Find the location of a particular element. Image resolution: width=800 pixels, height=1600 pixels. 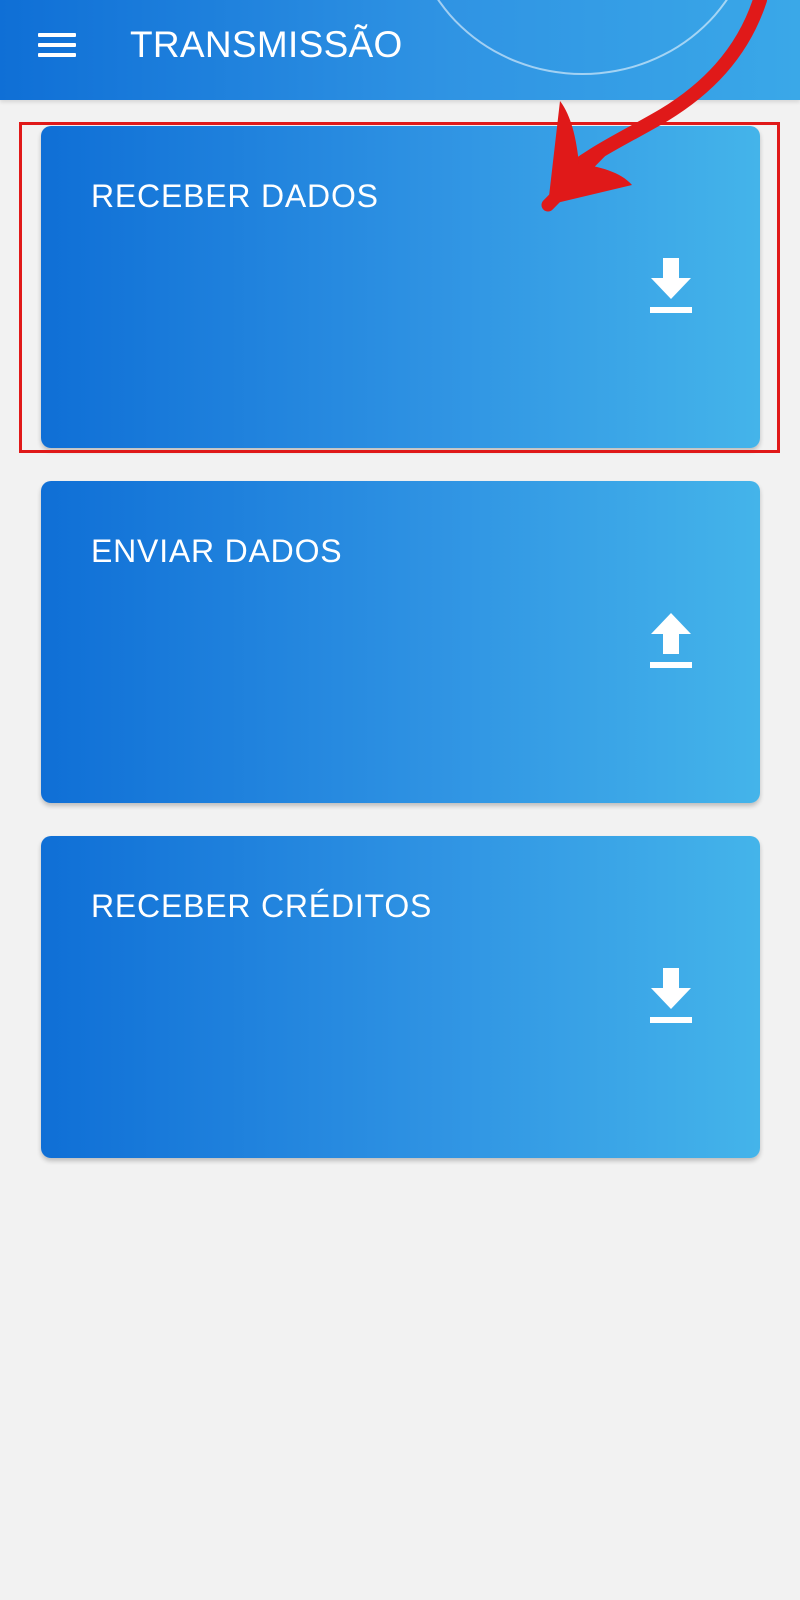

upload-icon is located at coordinates (671, 642).